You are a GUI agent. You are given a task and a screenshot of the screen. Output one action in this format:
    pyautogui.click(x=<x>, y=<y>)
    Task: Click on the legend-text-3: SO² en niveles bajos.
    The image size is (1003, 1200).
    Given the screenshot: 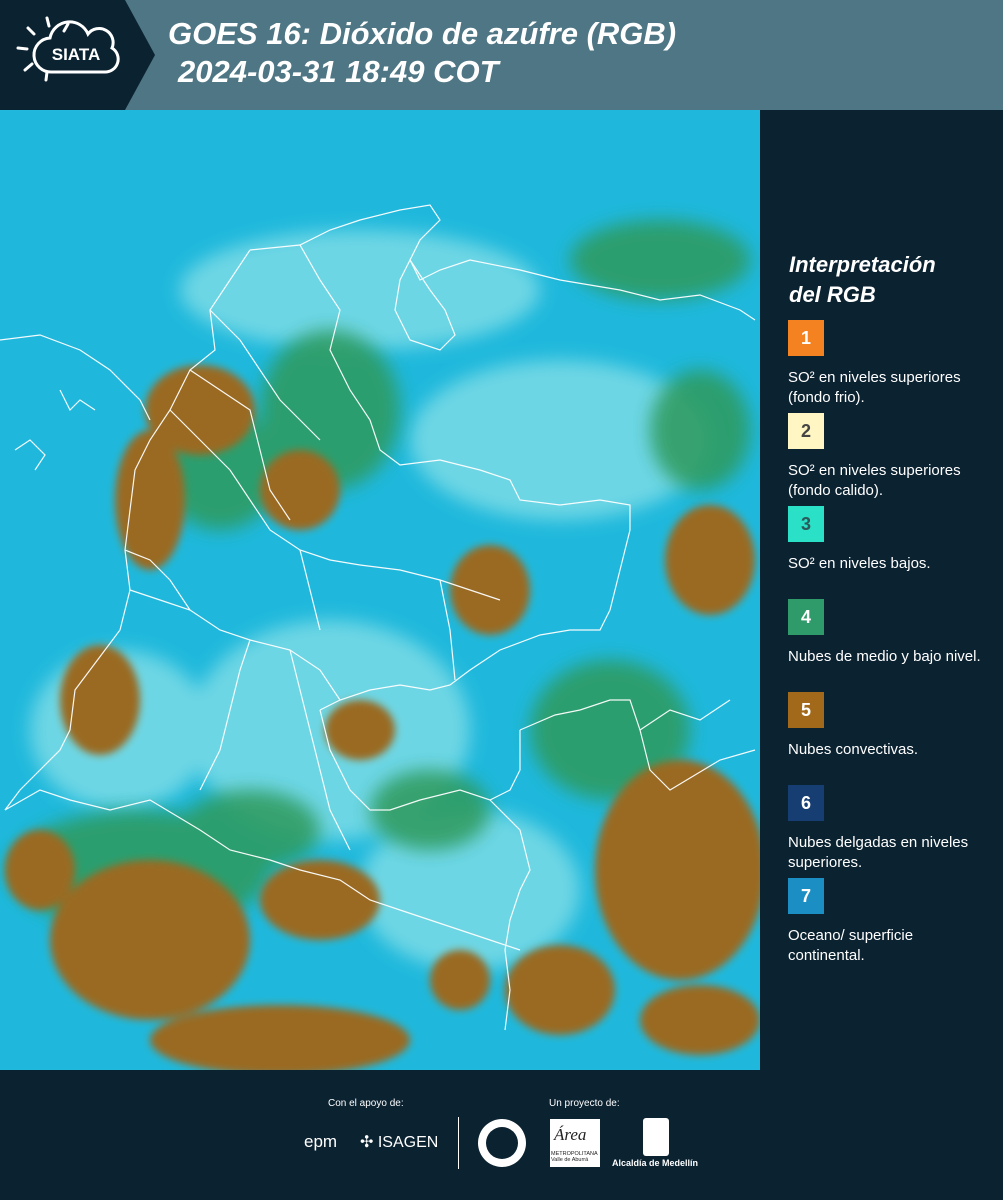 What is the action you would take?
    pyautogui.click(x=859, y=563)
    